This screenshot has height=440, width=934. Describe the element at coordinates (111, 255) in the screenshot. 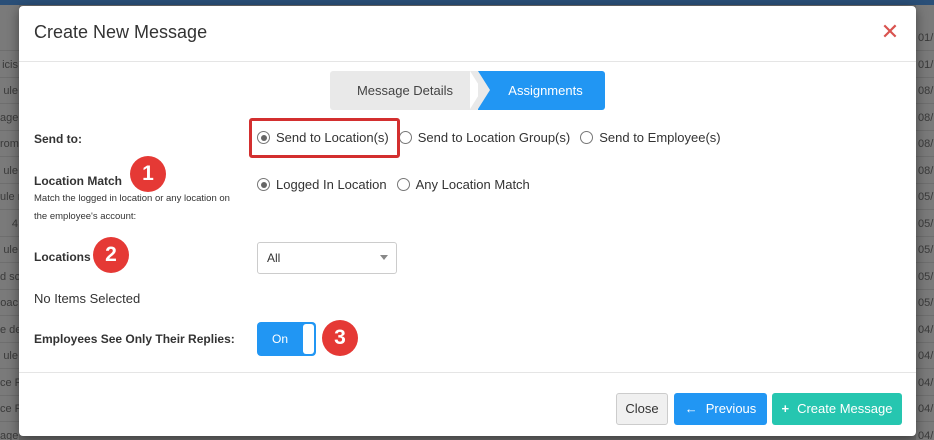

I see `annotation-badge-2: 2` at that location.